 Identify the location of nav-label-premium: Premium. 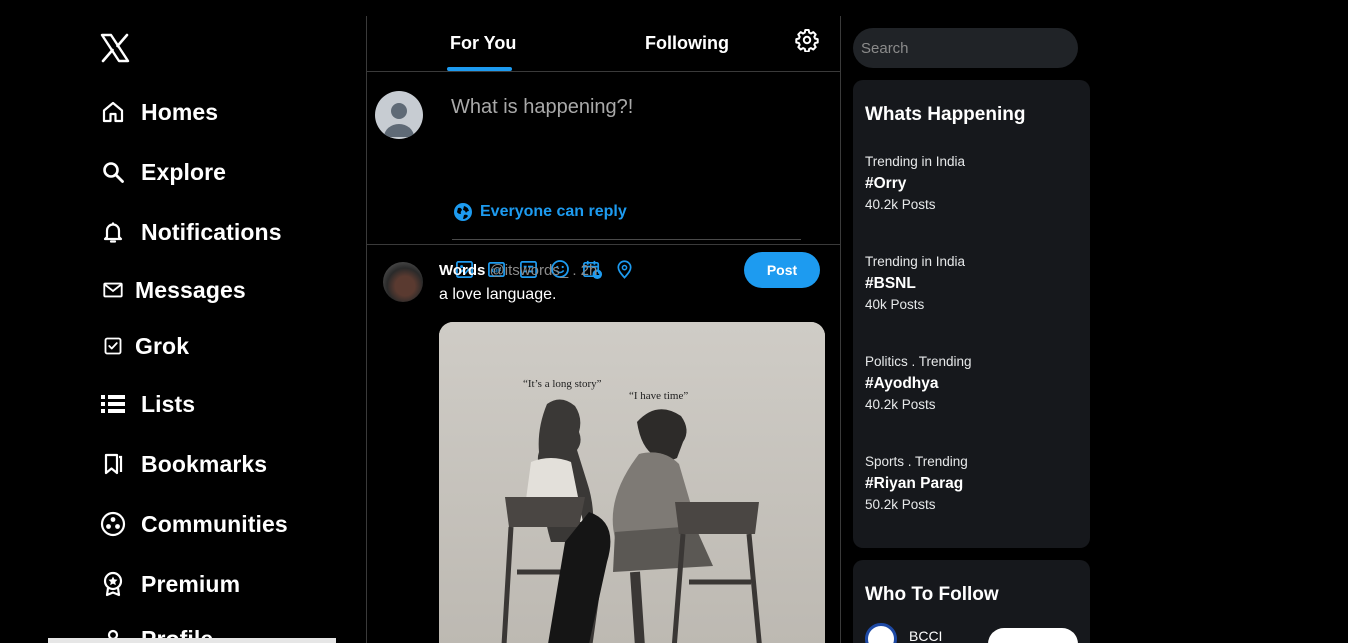
(191, 583).